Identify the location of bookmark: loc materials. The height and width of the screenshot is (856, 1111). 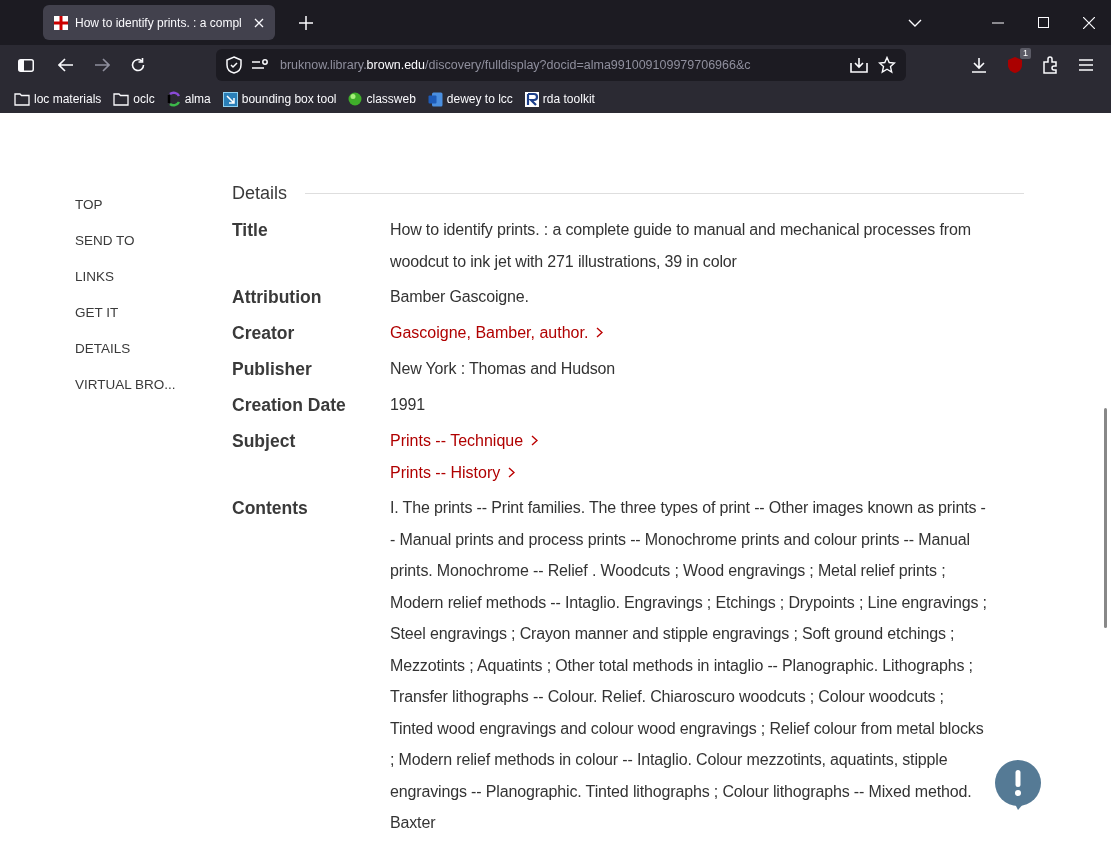
(58, 99).